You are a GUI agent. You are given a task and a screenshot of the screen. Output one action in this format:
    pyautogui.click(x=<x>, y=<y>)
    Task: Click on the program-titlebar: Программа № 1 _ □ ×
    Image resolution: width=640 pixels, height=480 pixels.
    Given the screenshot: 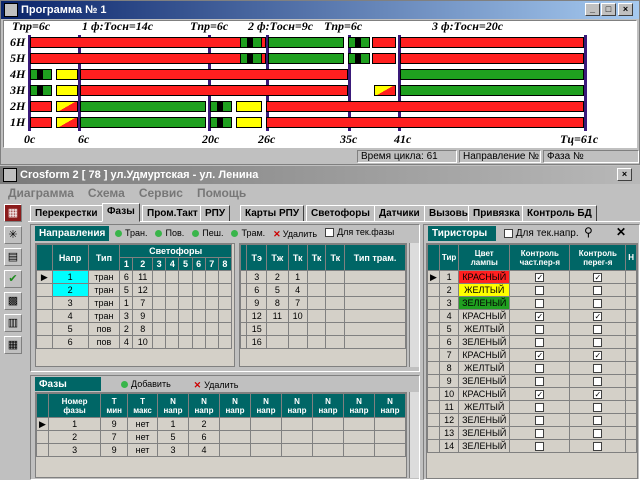 What is the action you would take?
    pyautogui.click(x=320, y=10)
    